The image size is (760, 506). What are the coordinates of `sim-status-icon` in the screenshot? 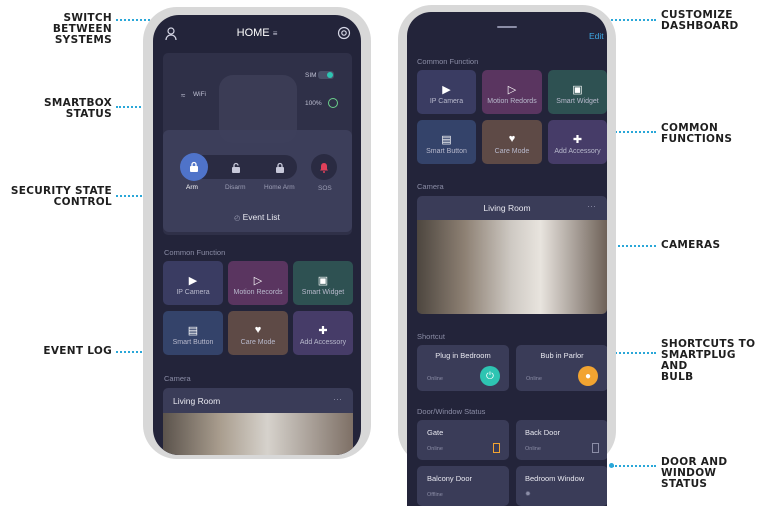 It's located at (326, 75).